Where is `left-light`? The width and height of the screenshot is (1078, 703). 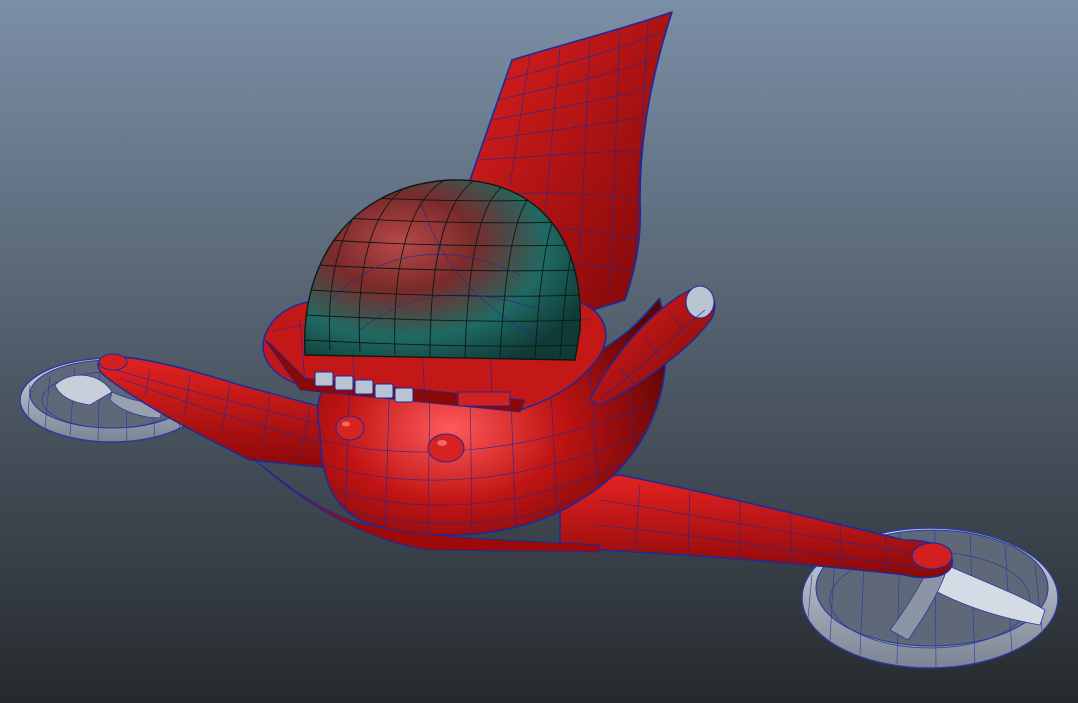
left-light is located at coordinates (350, 428).